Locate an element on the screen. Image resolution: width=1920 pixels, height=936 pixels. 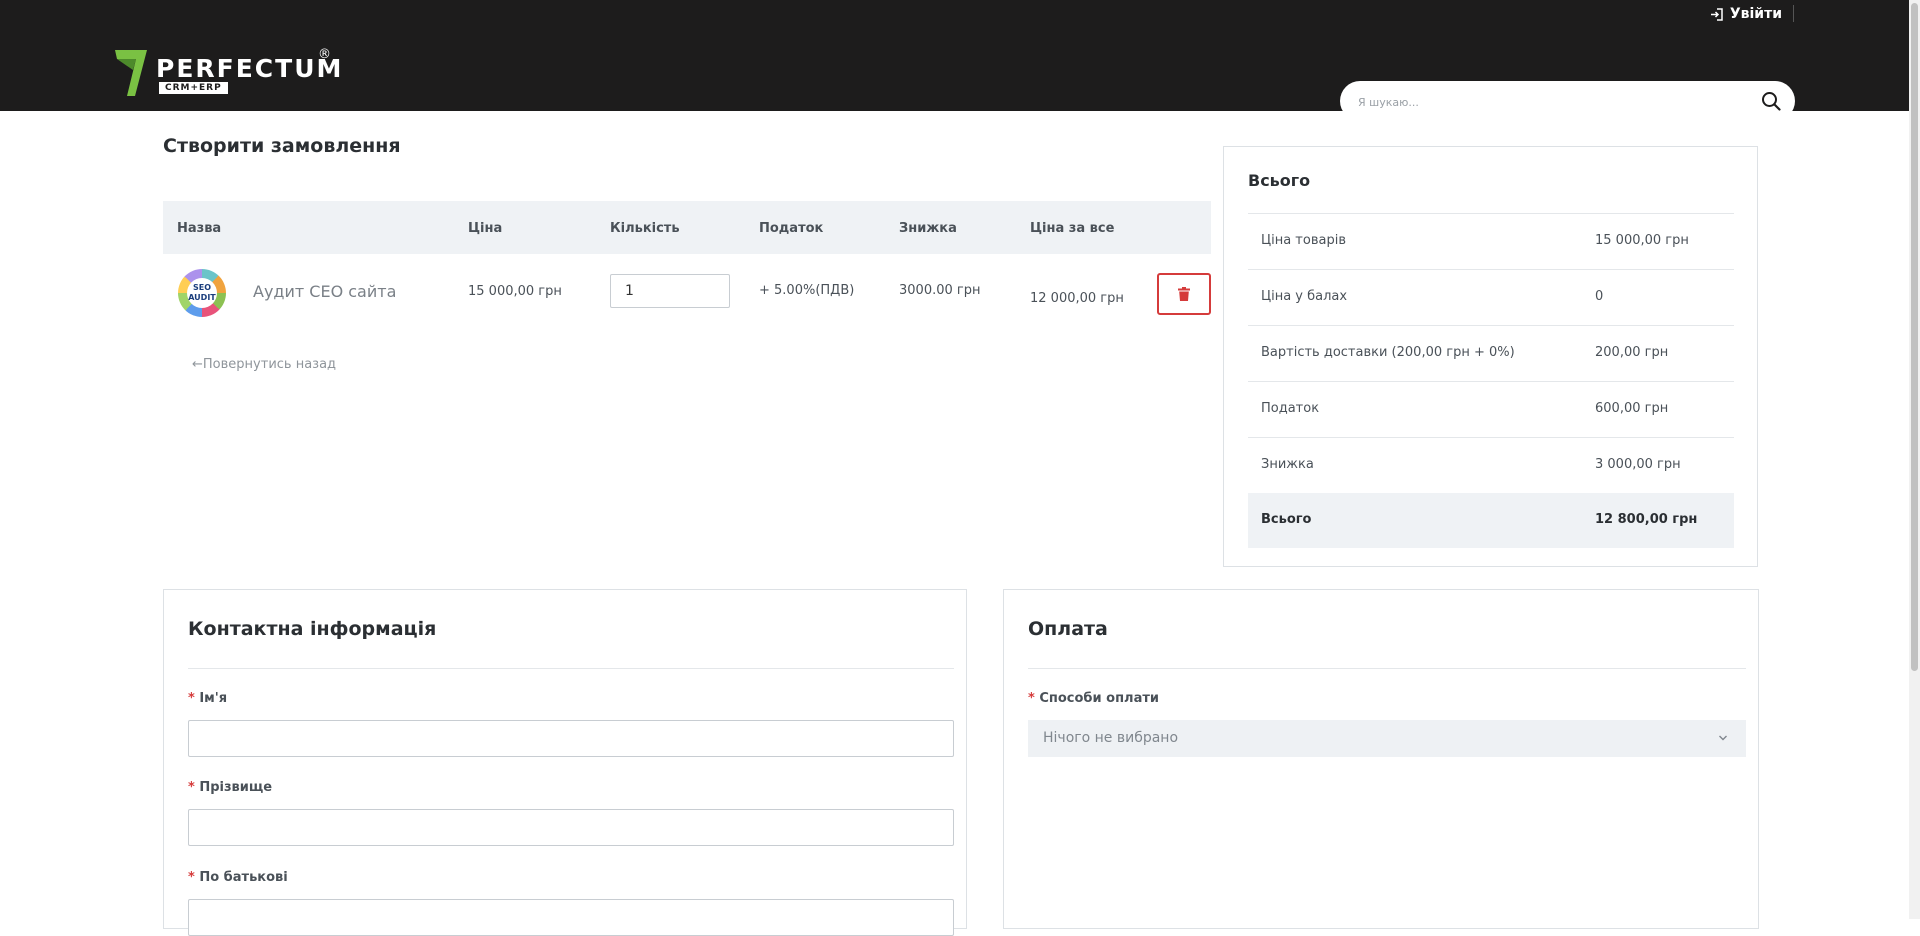
summary-value: 3 000,00 грн is located at coordinates (1638, 464).